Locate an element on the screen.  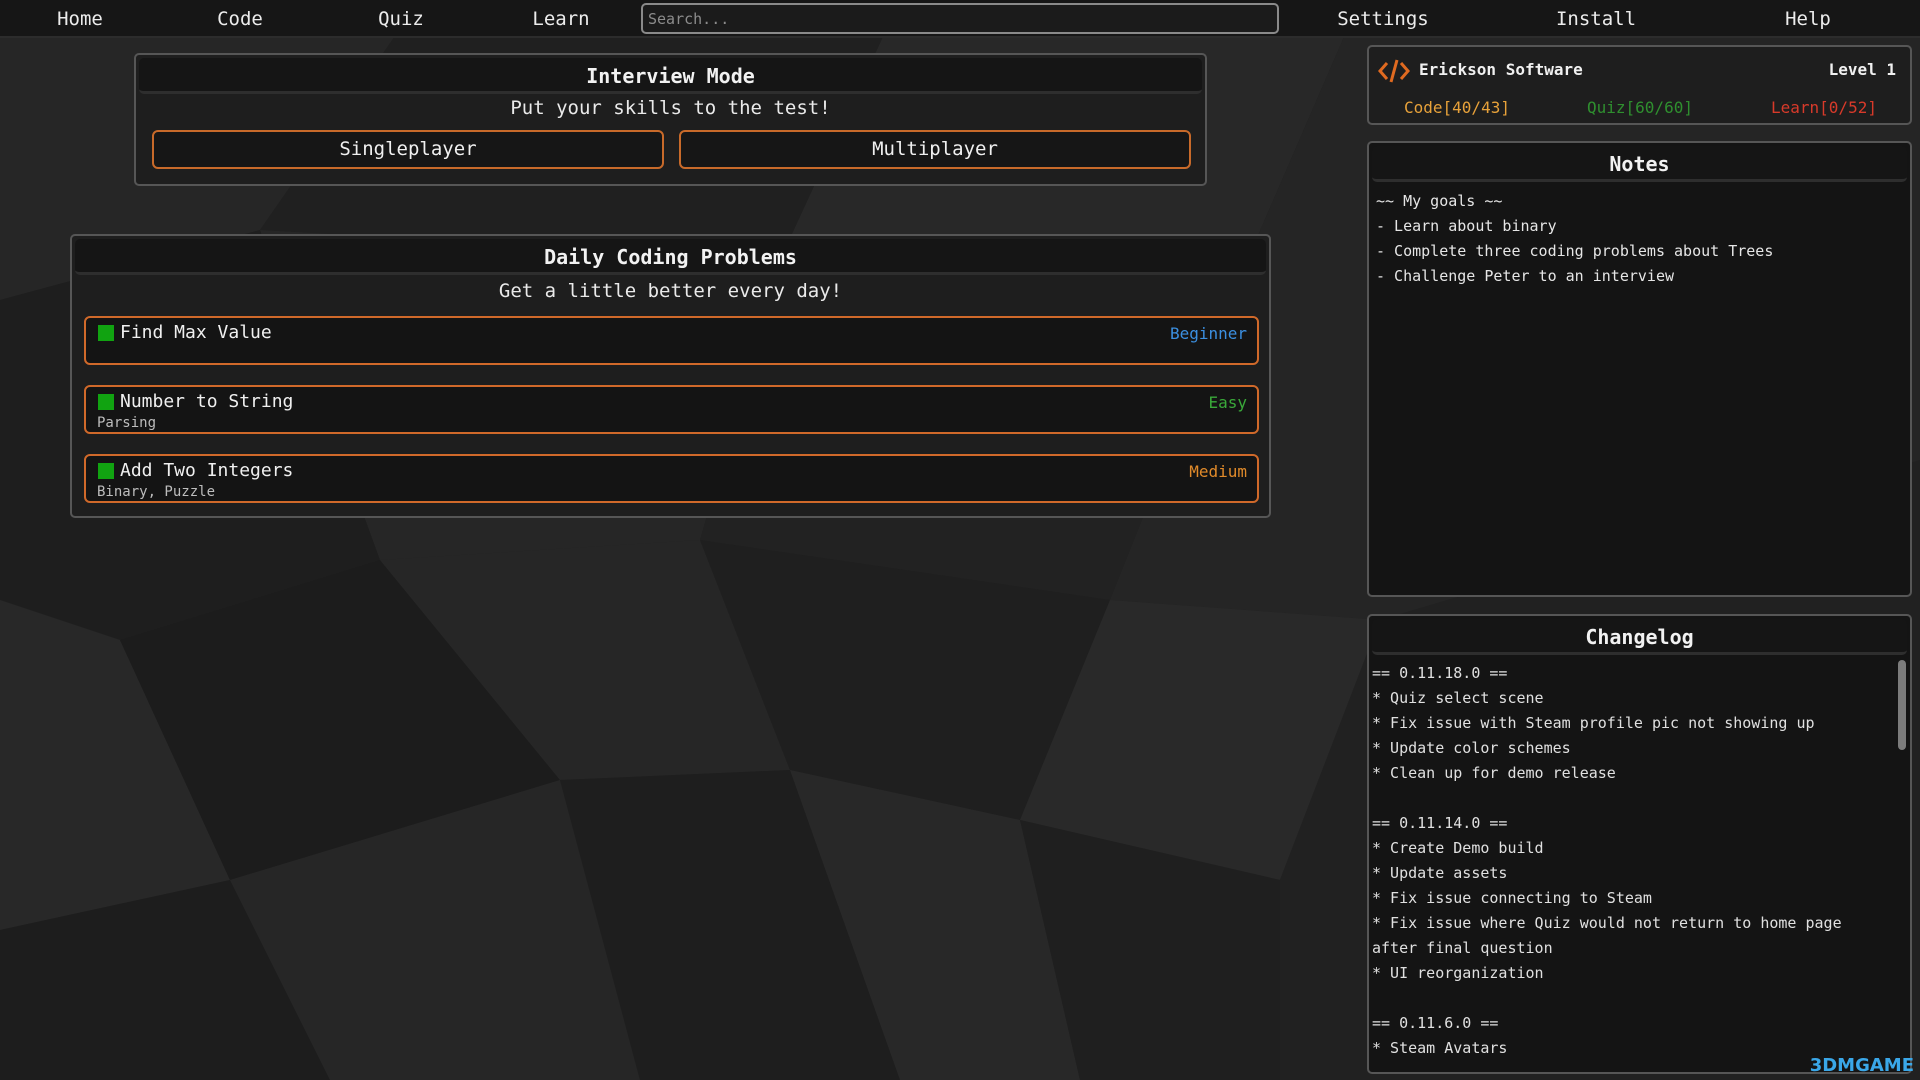
nav-learn: Learn is located at coordinates (561, 19).